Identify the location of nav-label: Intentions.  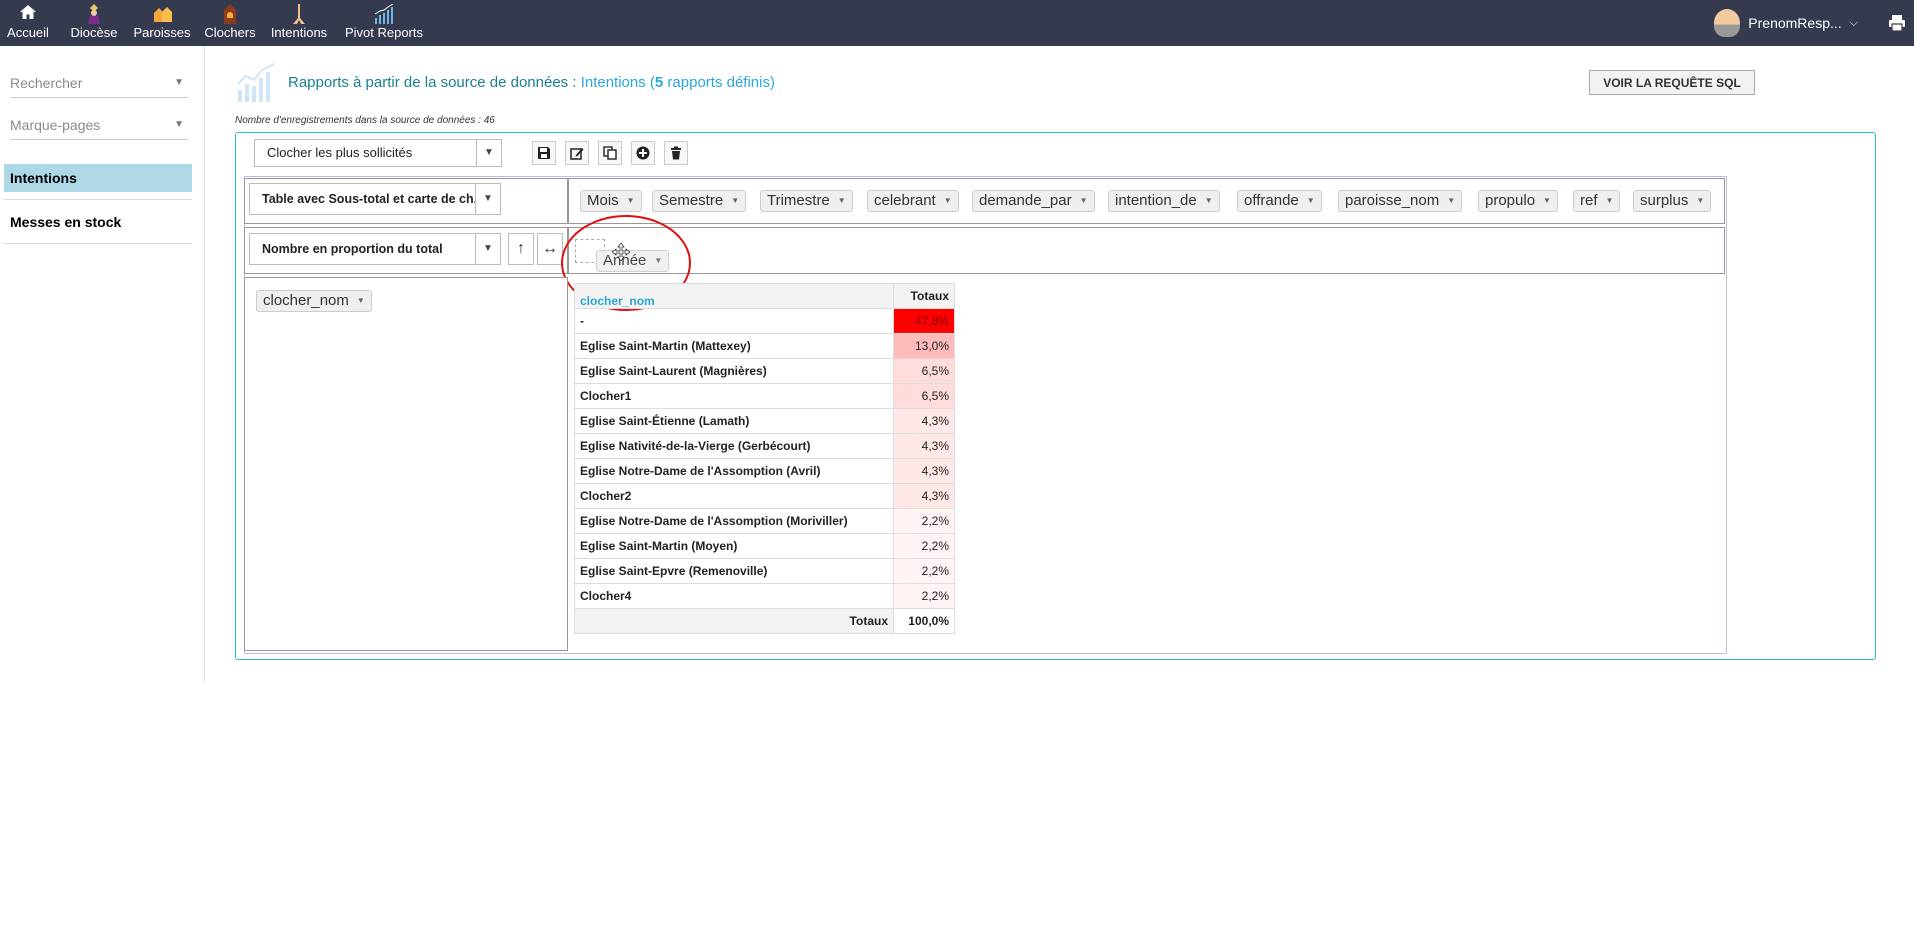
(299, 32).